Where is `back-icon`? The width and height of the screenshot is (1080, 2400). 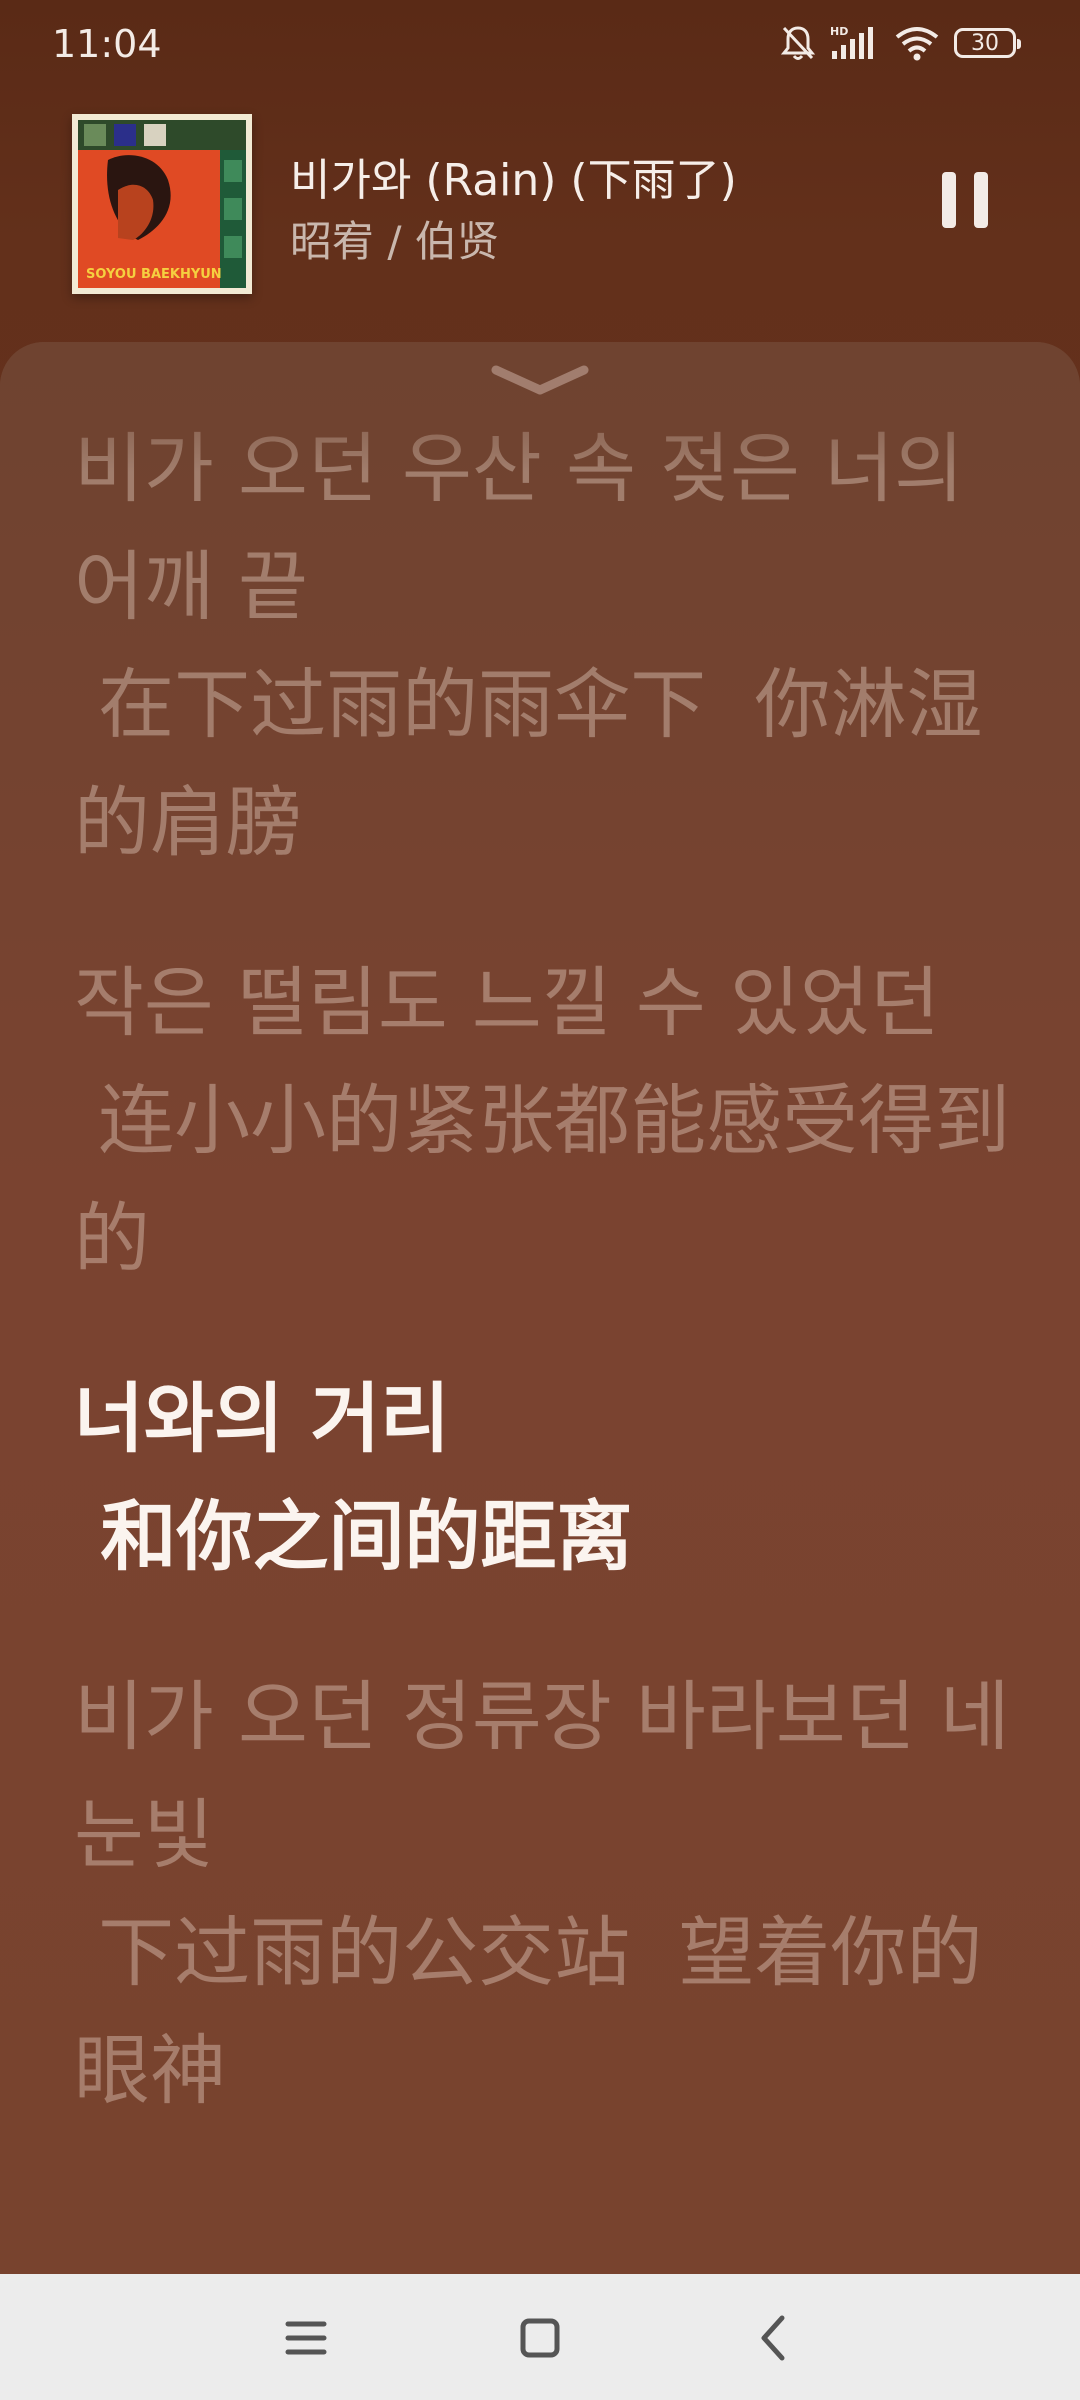
back-icon is located at coordinates (774, 2338).